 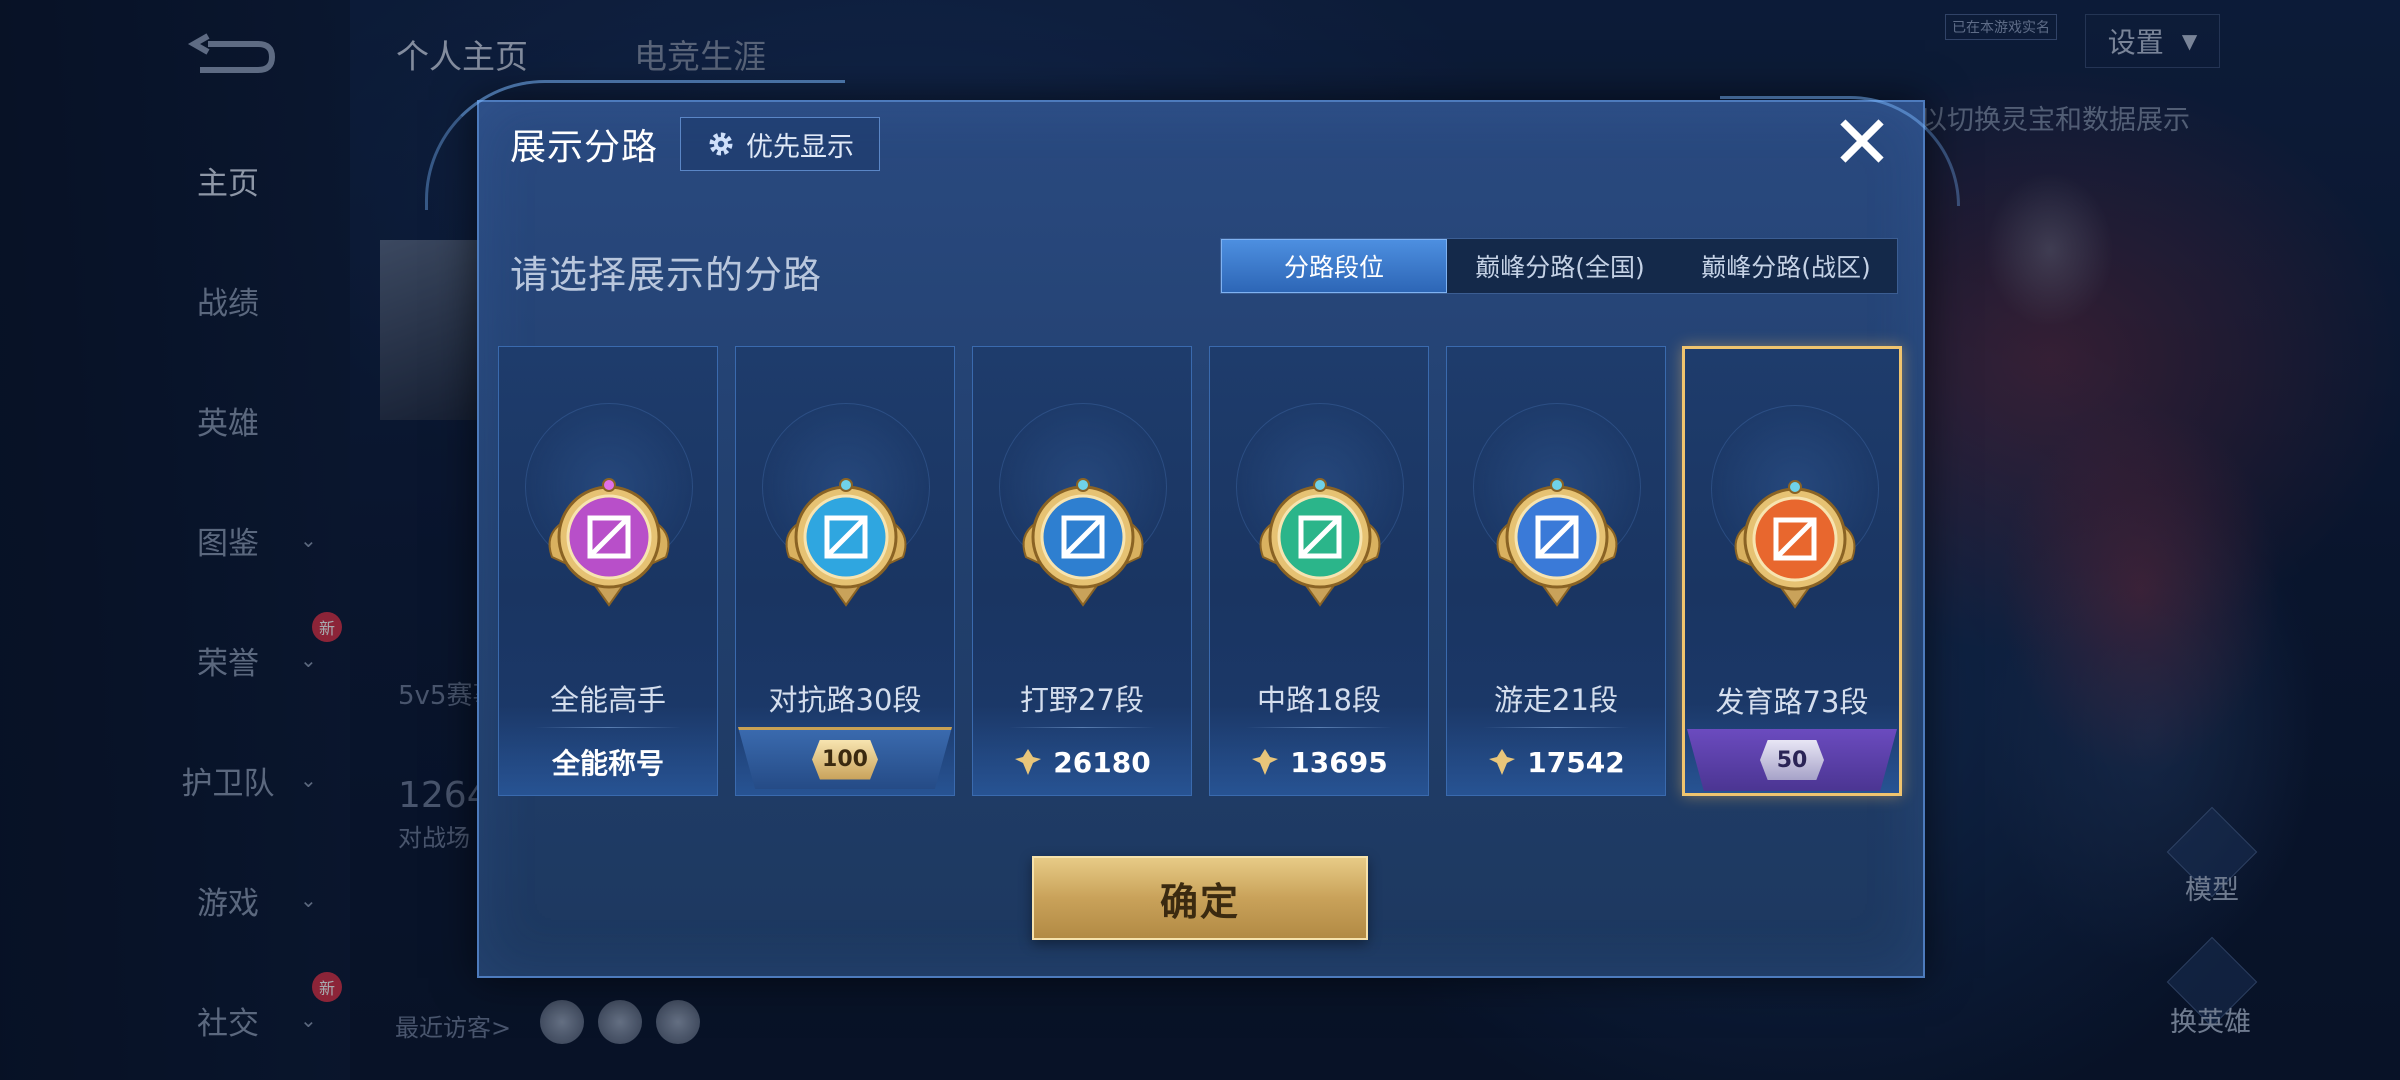 What do you see at coordinates (1319, 700) in the screenshot?
I see `lane-name: 中路18段` at bounding box center [1319, 700].